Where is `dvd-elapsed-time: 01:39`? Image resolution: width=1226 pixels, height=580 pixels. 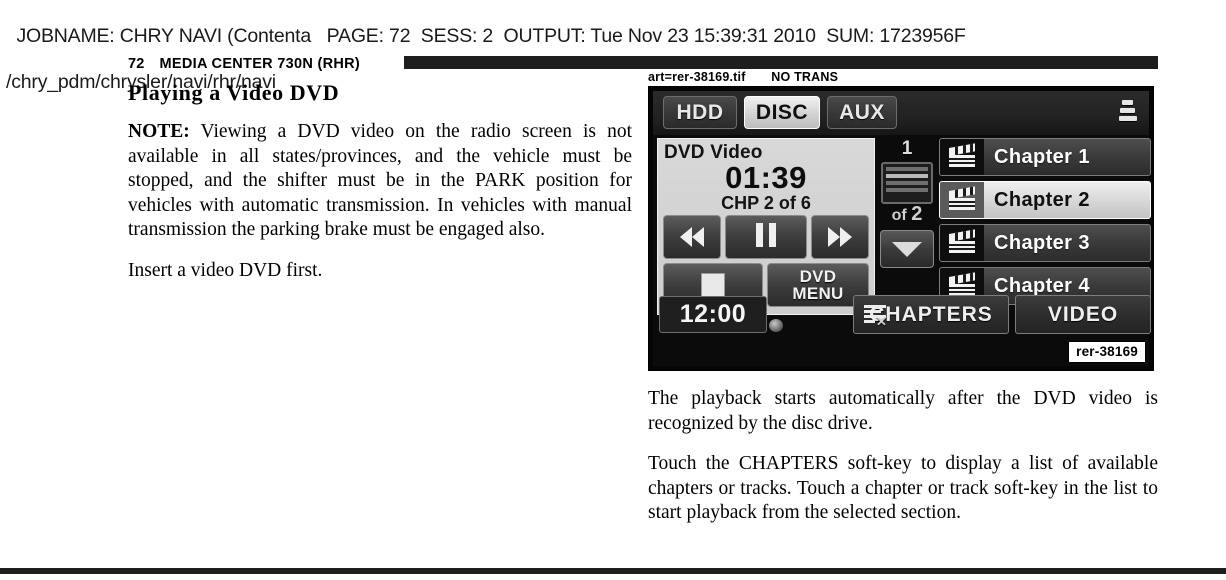 dvd-elapsed-time: 01:39 is located at coordinates (766, 177).